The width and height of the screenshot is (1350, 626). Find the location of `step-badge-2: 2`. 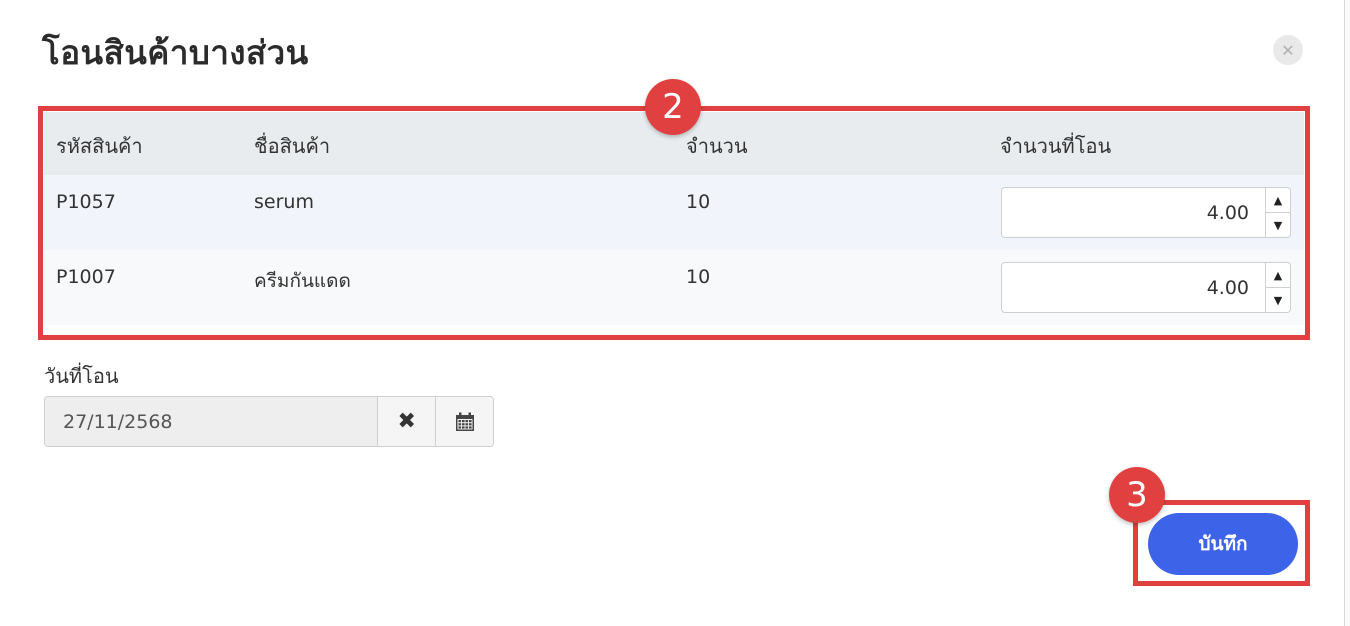

step-badge-2: 2 is located at coordinates (673, 107).